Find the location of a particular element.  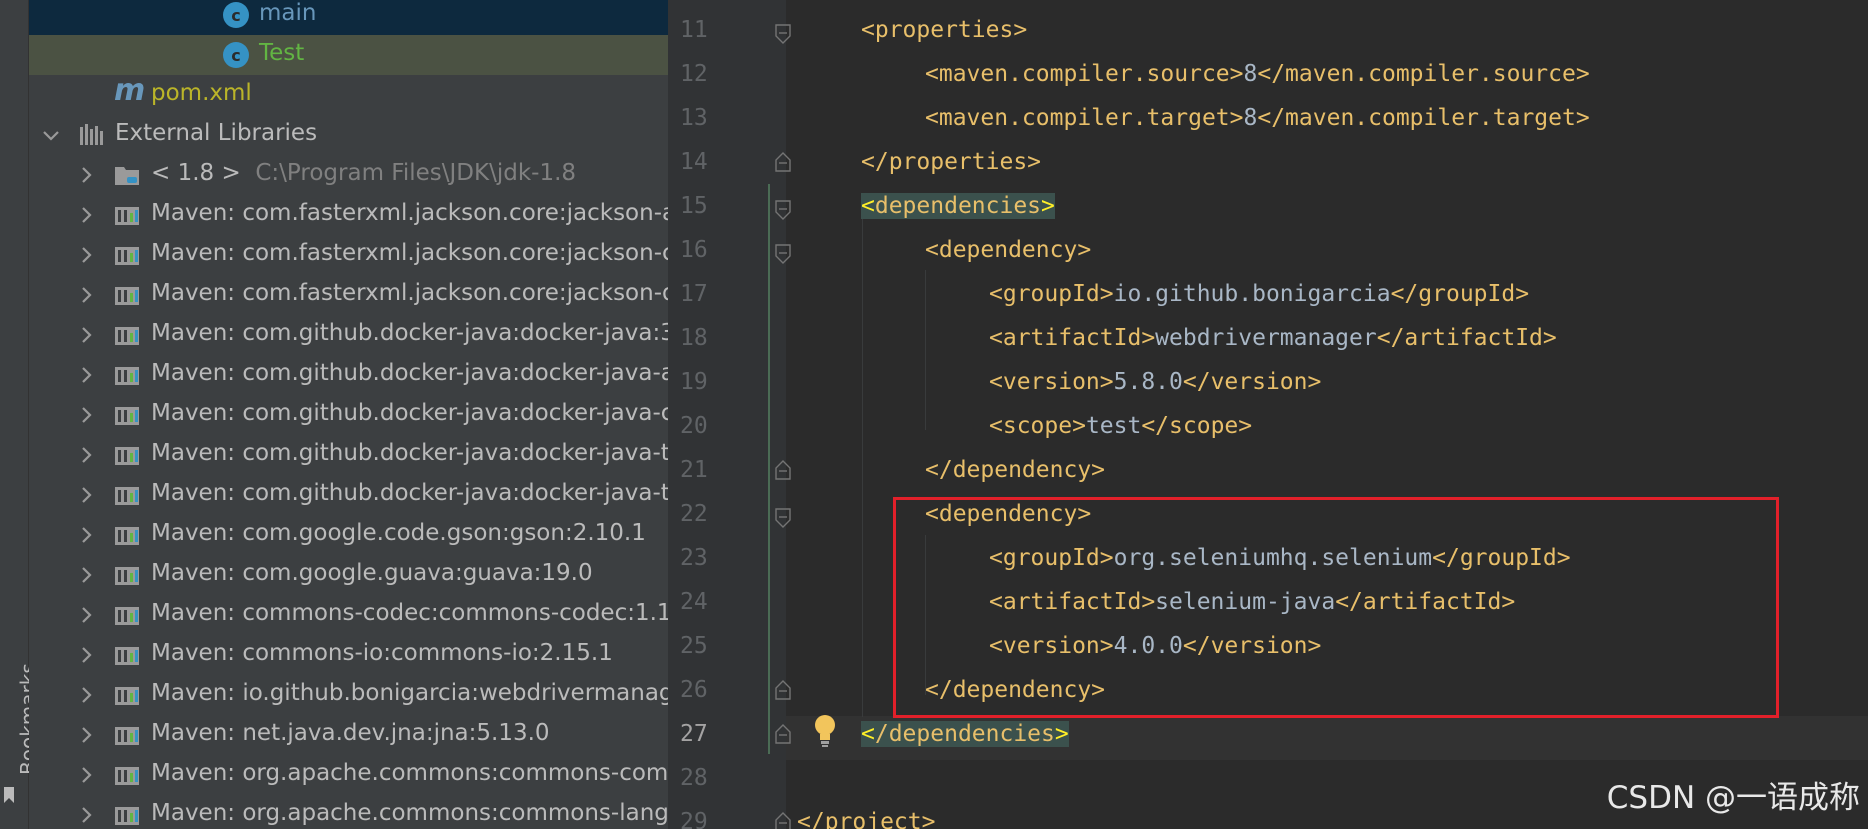

line-number: 17 is located at coordinates (694, 294).